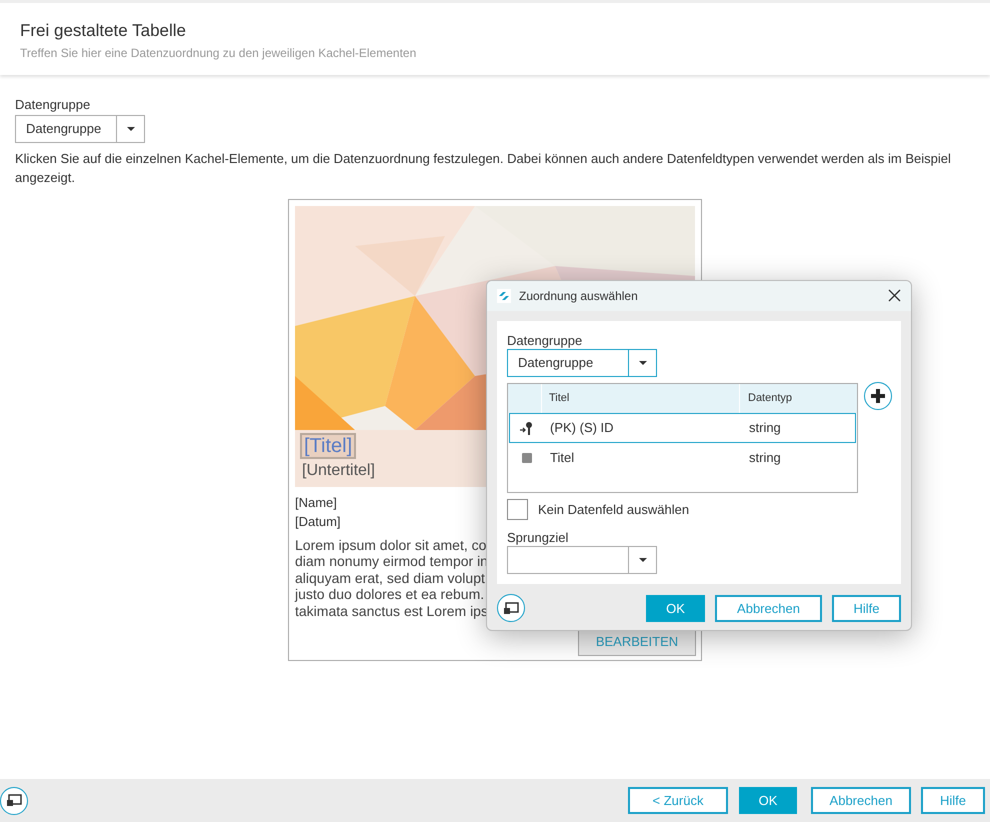 Image resolution: width=990 pixels, height=822 pixels. I want to click on dialog-title: Zuordnung auswählen, so click(579, 296).